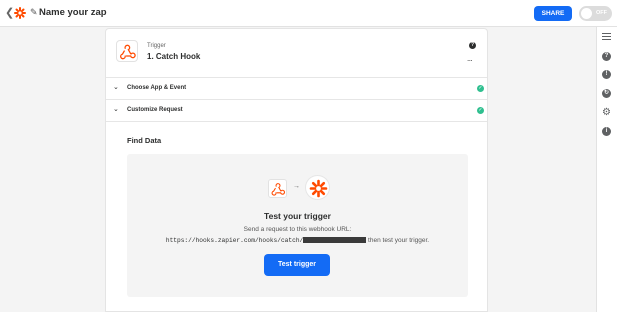  I want to click on url-suffix: then test your trigger., so click(398, 240).